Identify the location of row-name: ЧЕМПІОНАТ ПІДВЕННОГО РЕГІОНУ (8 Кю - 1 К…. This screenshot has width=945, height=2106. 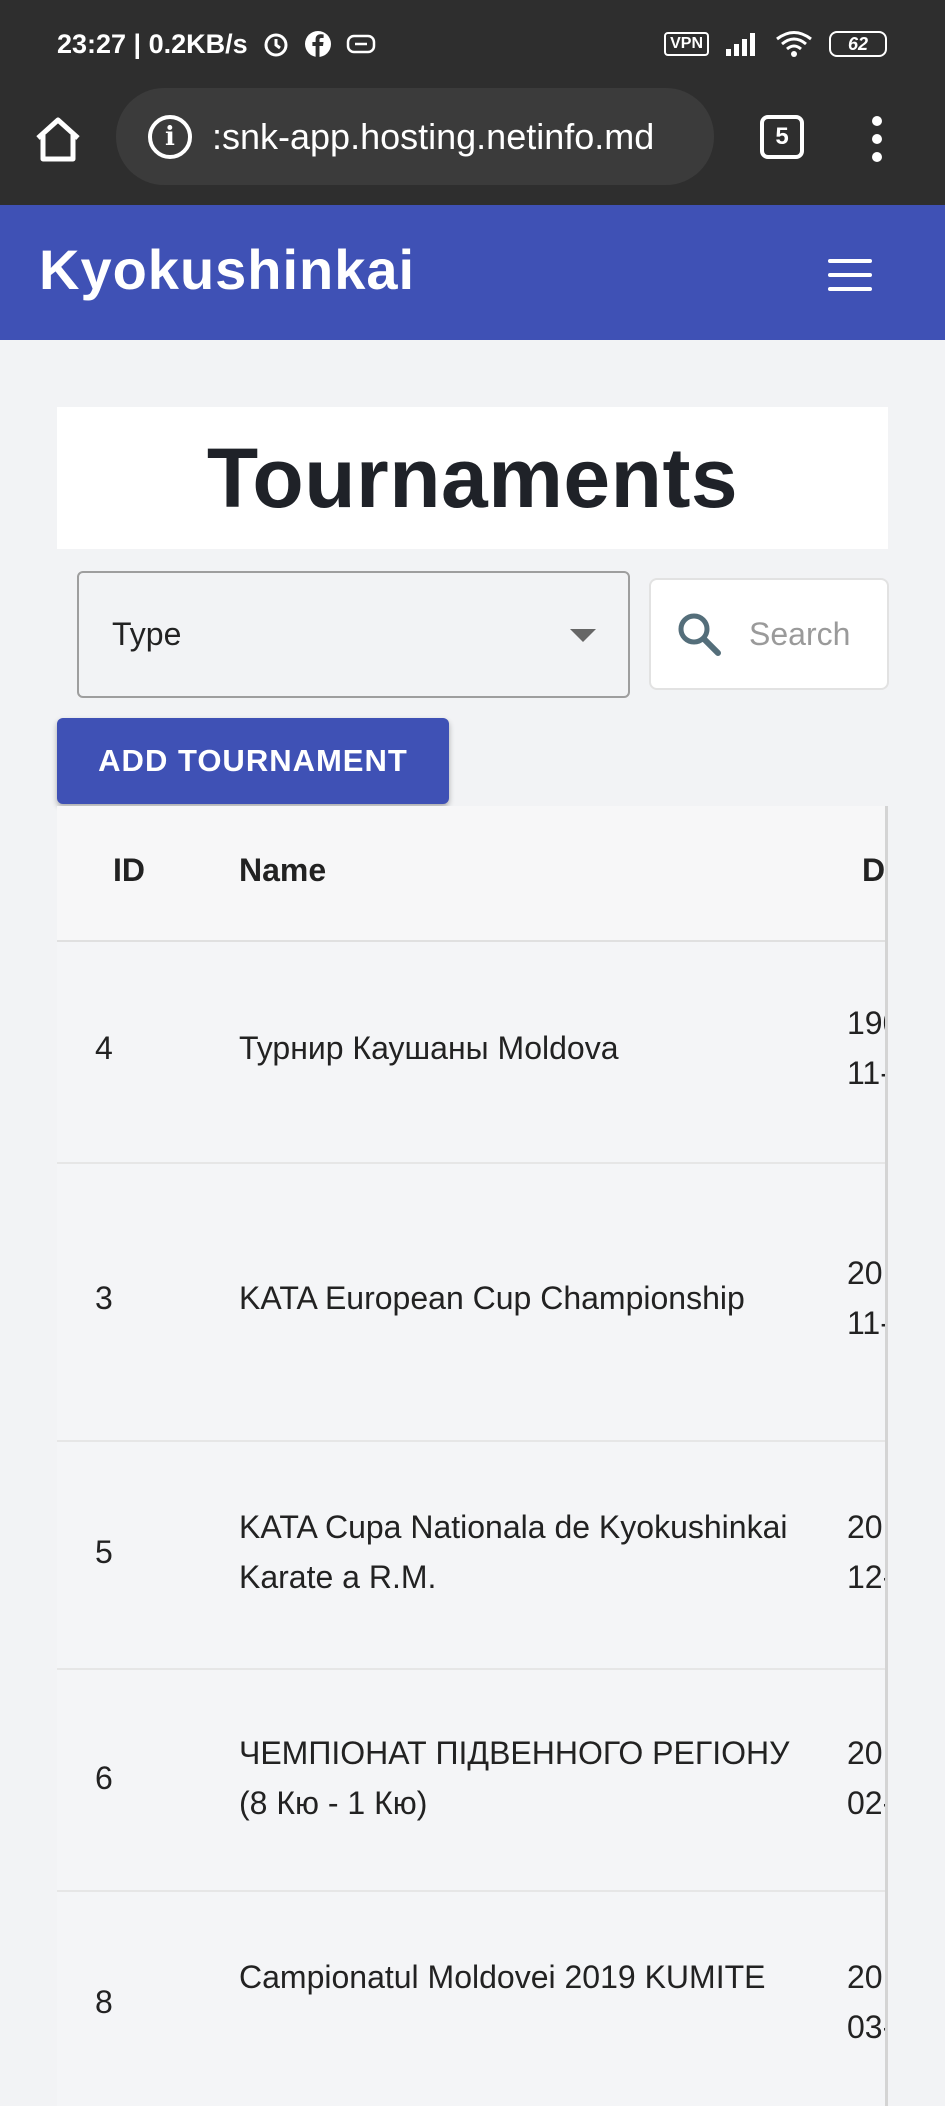
(514, 1778).